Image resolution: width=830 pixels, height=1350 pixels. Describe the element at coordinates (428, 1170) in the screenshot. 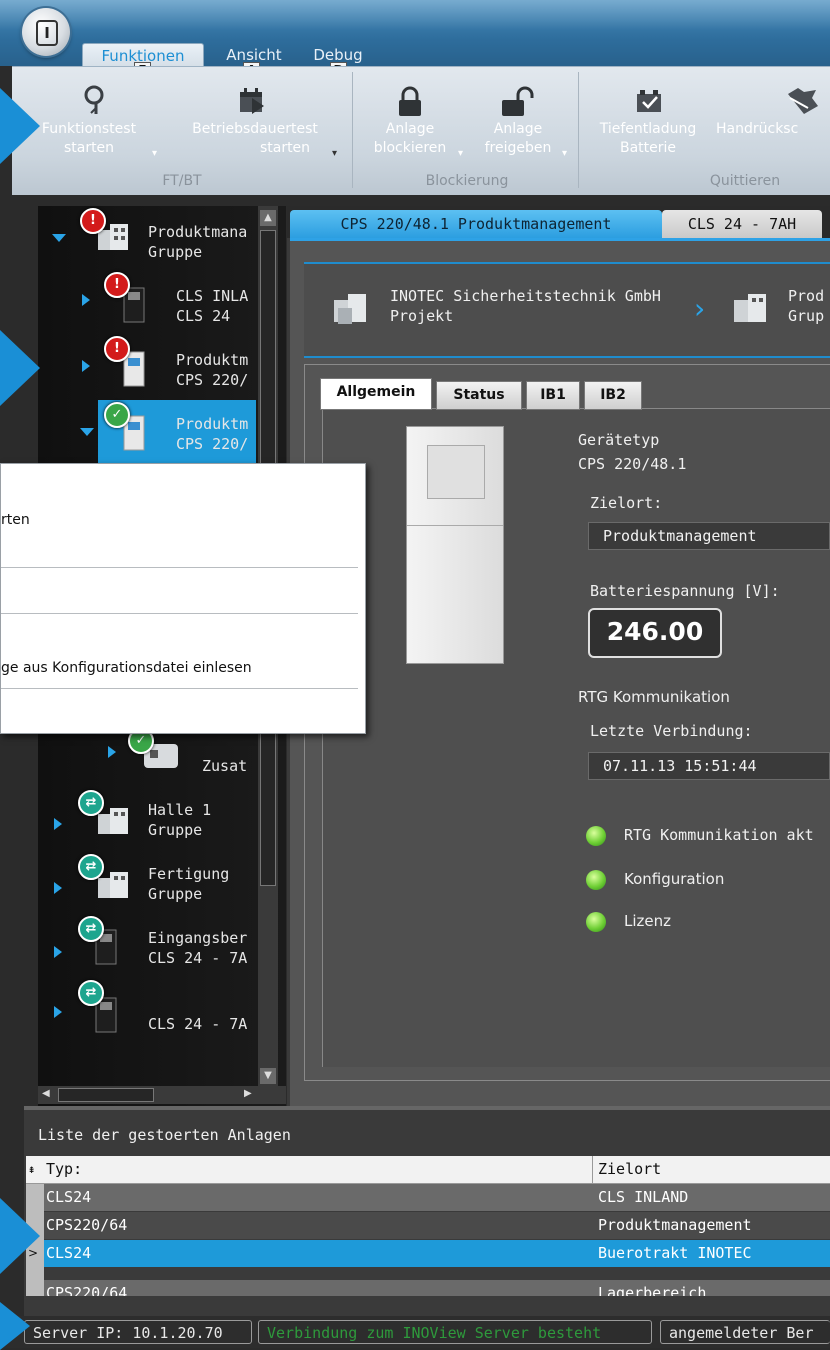

I see `fault-list-header: ⇞ Typ: Zielort` at that location.